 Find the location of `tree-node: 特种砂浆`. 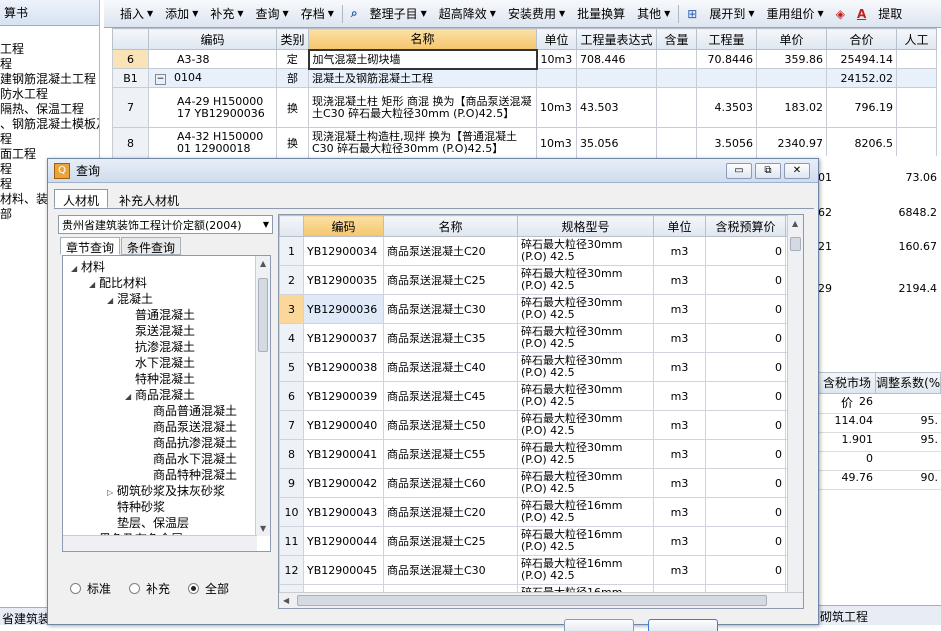

tree-node: 特种砂浆 is located at coordinates (166, 507).